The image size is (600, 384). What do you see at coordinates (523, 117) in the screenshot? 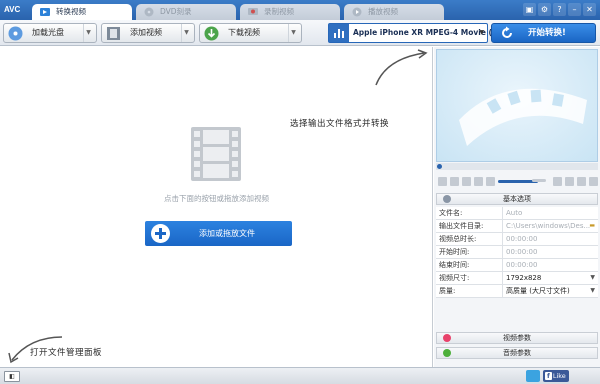
I see `film-reel-icon` at bounding box center [523, 117].